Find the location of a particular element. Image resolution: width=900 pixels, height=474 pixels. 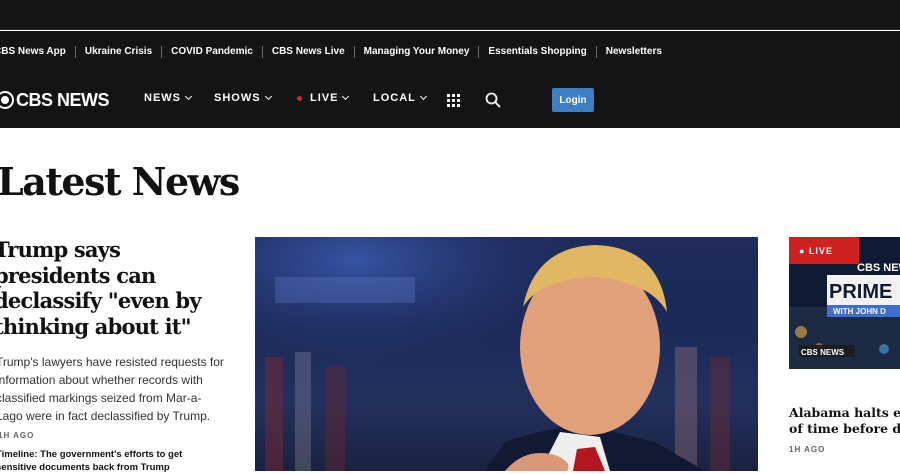

nav-news: NEWS is located at coordinates (168, 98).